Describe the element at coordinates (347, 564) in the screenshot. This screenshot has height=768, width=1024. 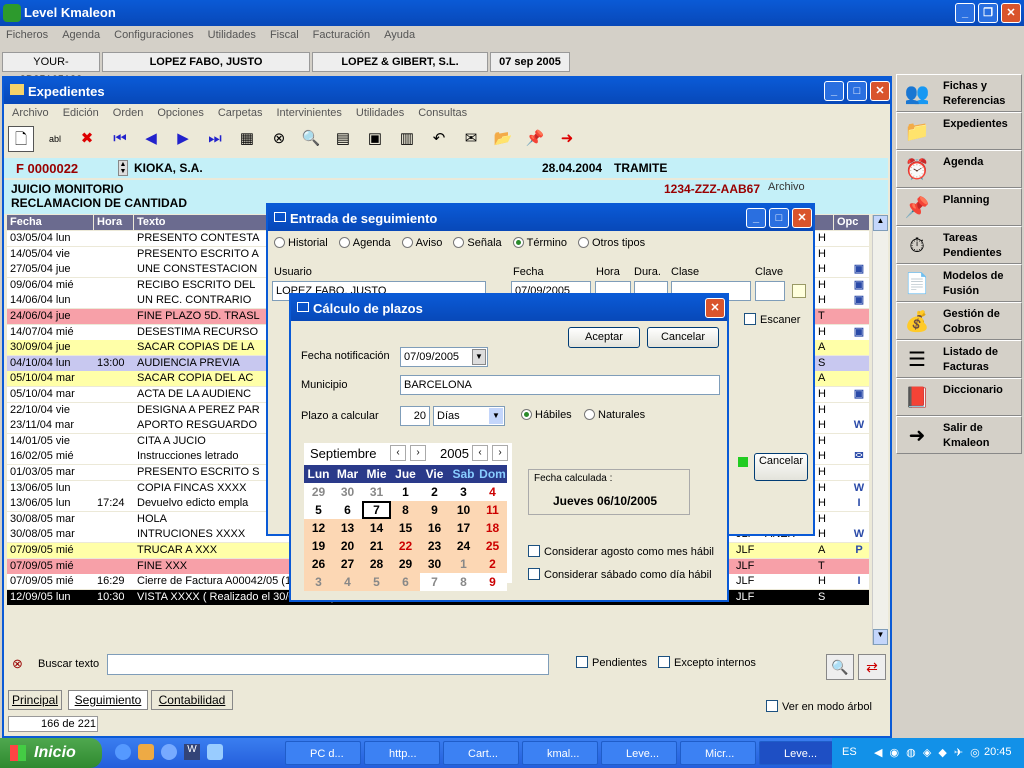
I see `calendar-day: 27` at that location.